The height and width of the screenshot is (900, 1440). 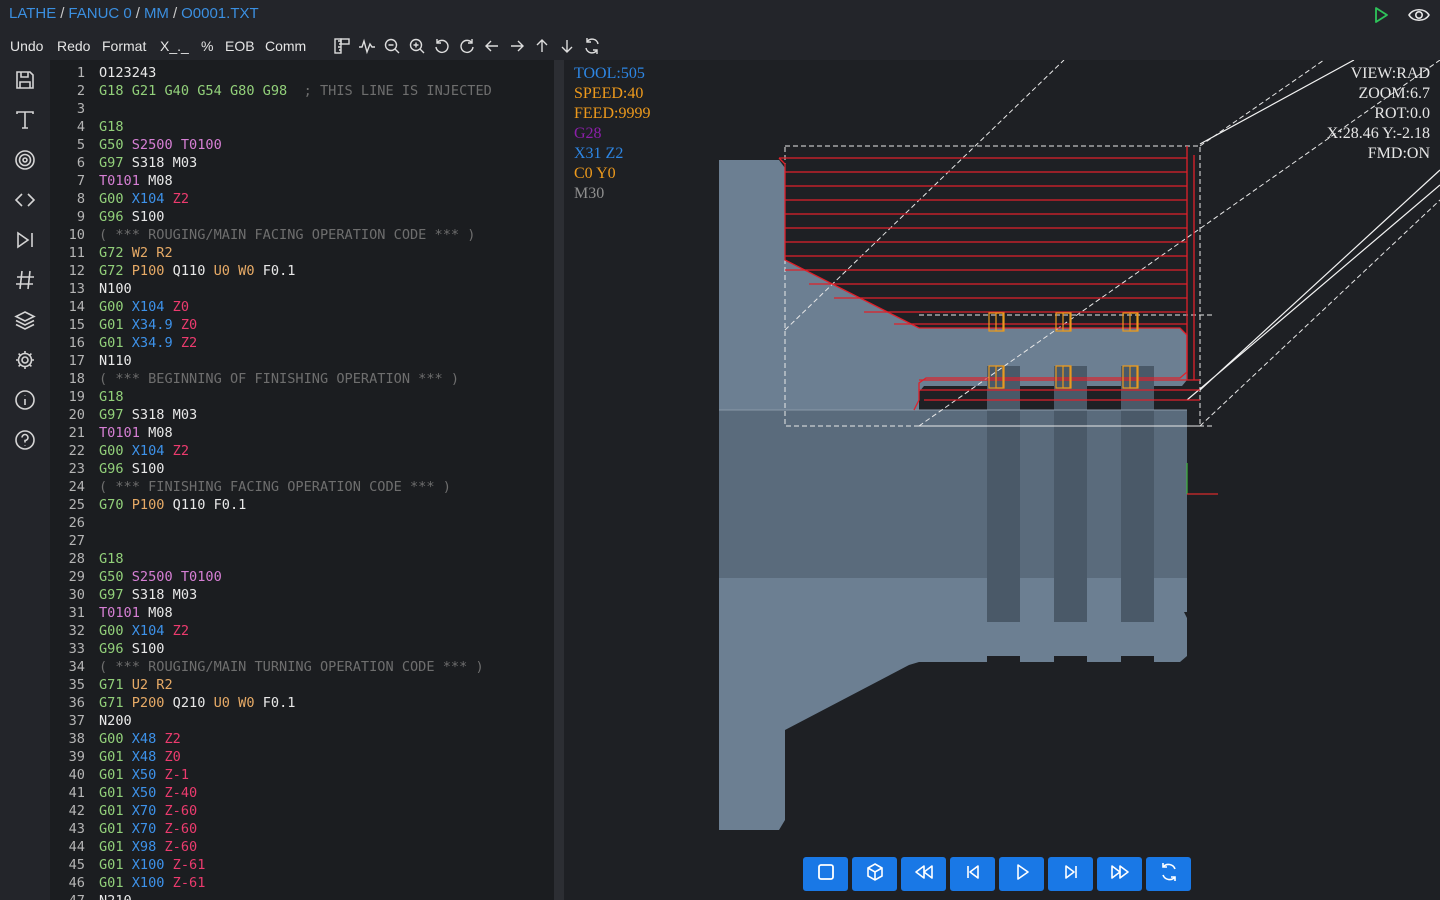 What do you see at coordinates (302, 649) in the screenshot?
I see `code-line: 33 G96 S100` at bounding box center [302, 649].